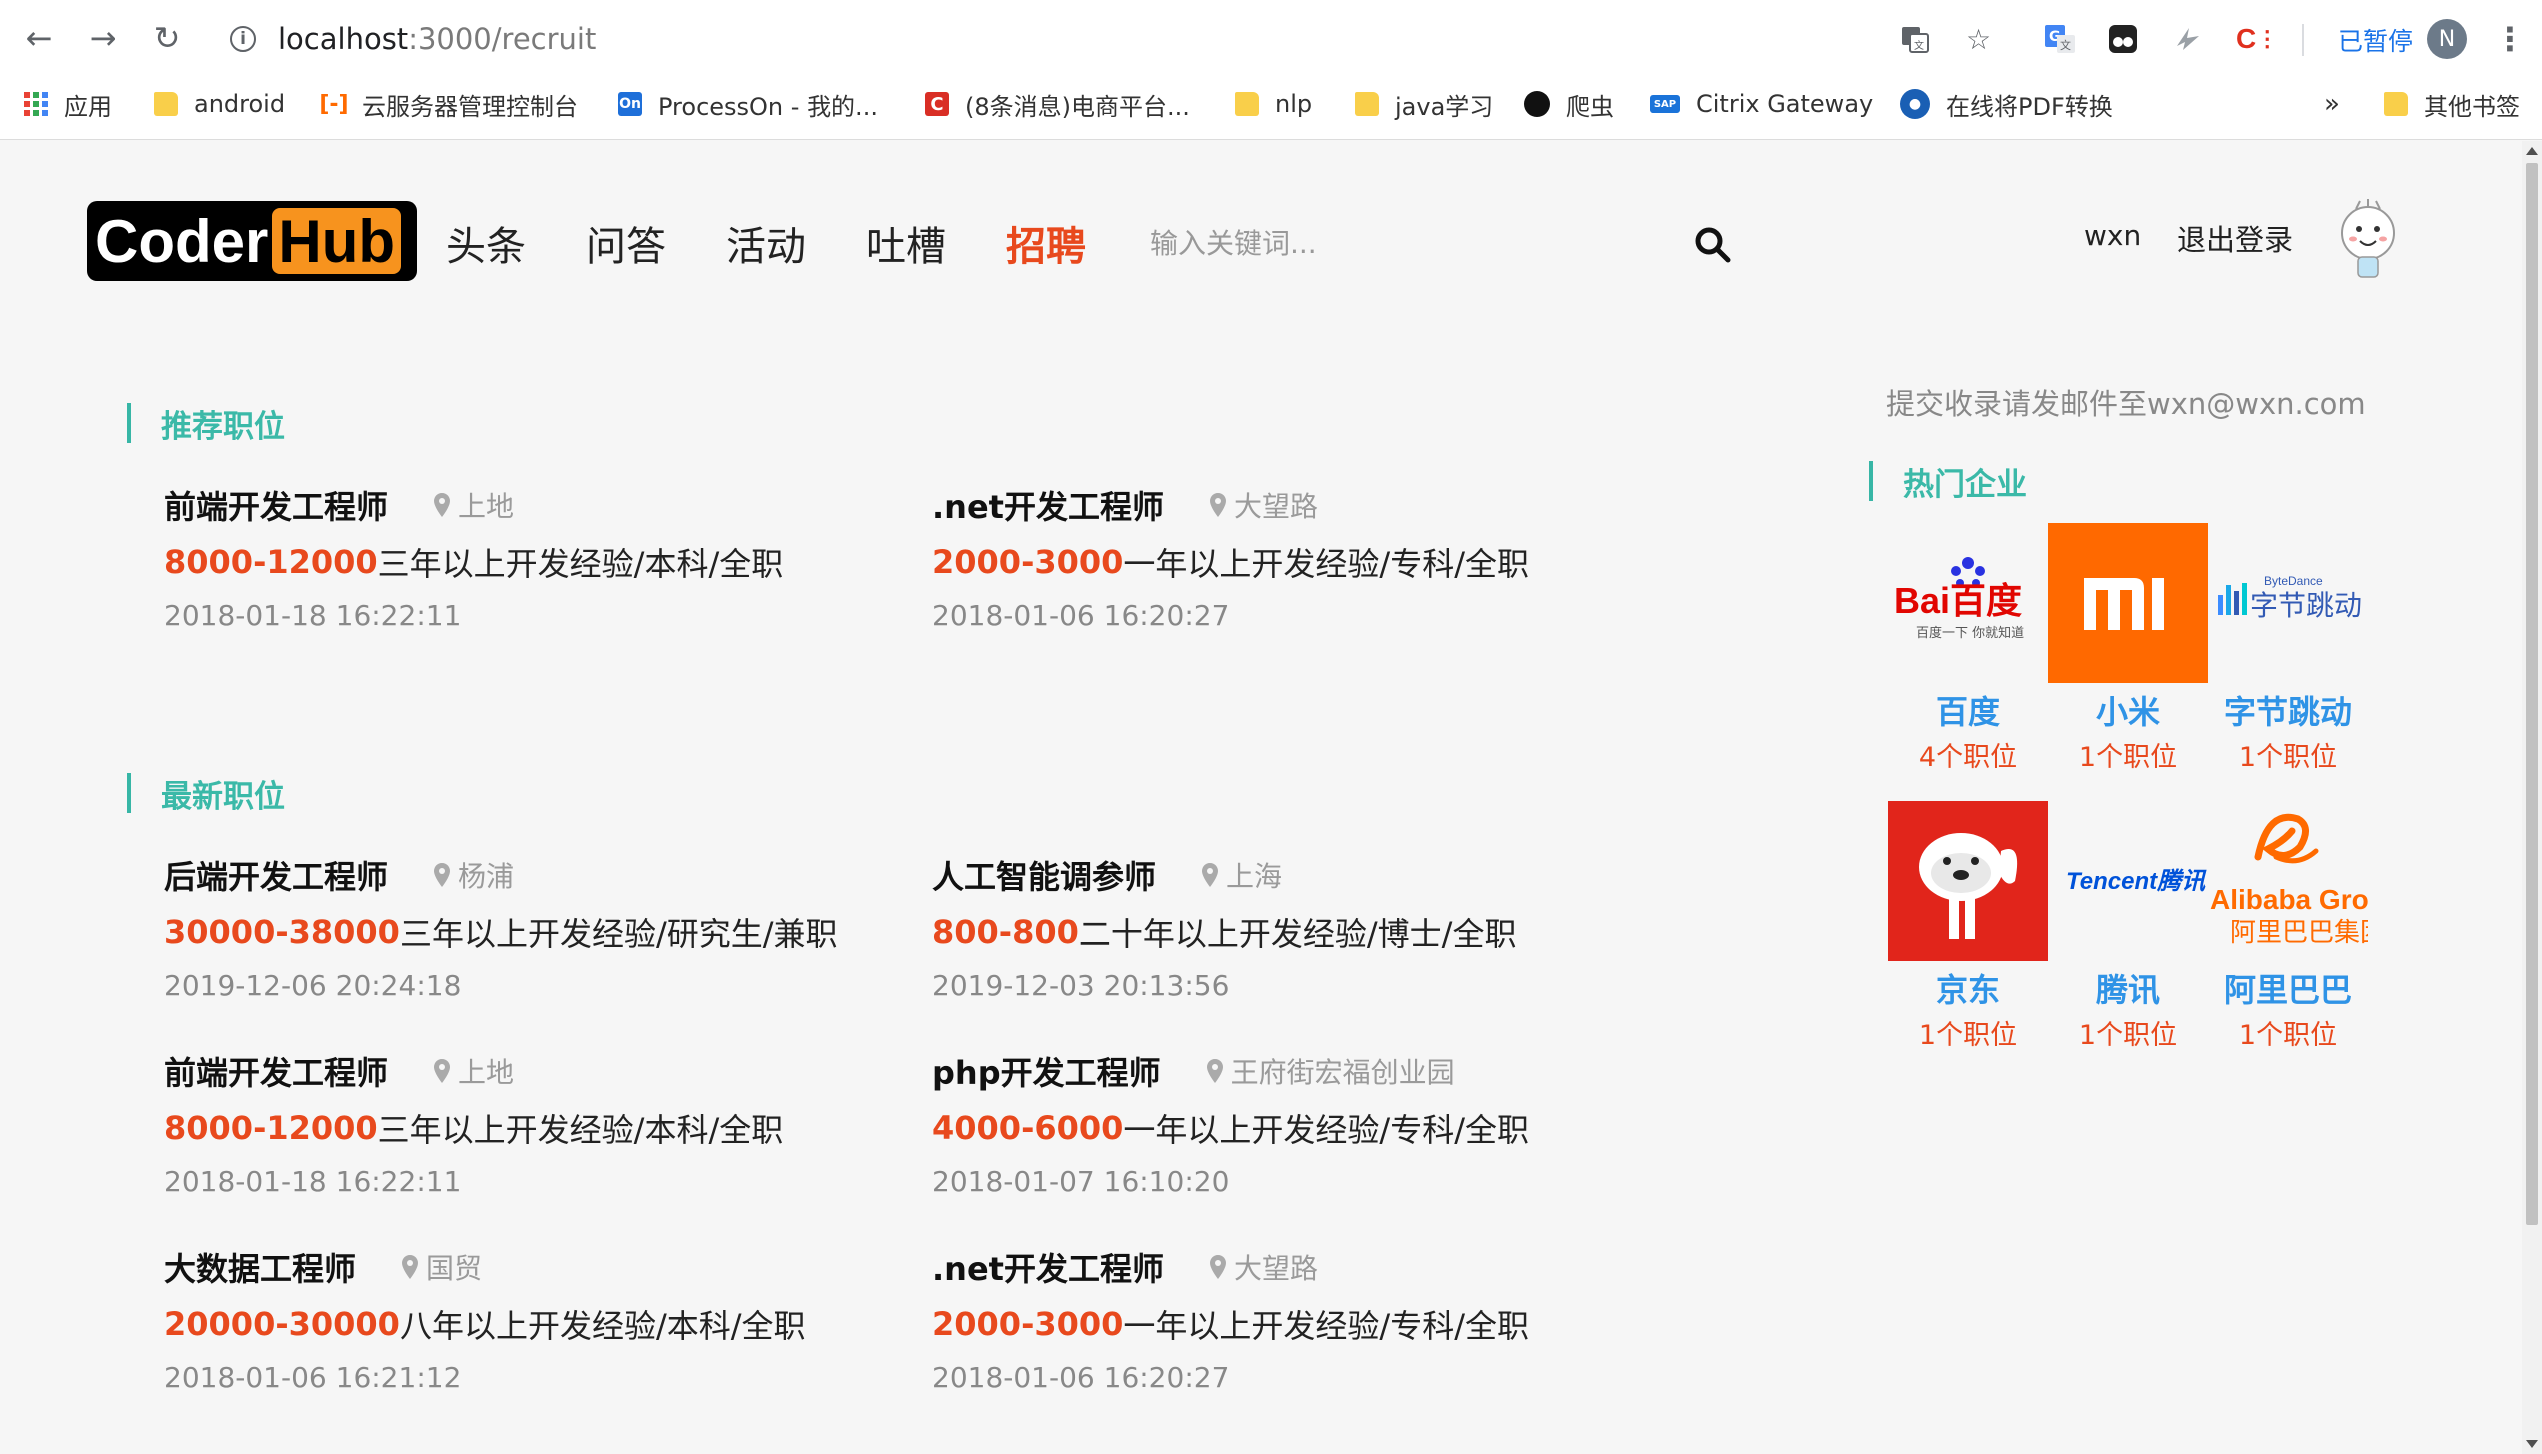 The image size is (2542, 1454). I want to click on baidu-logo-sub: 百度一下 你就知道, so click(1970, 633).